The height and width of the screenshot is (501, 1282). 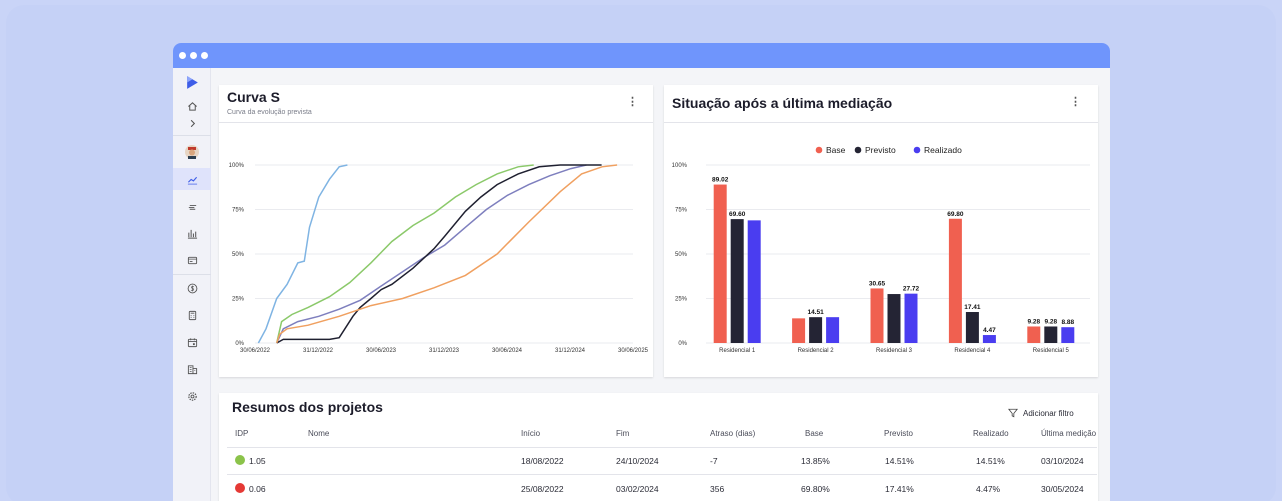 I want to click on x-tick-label: 31/12/2023, so click(x=444, y=351).